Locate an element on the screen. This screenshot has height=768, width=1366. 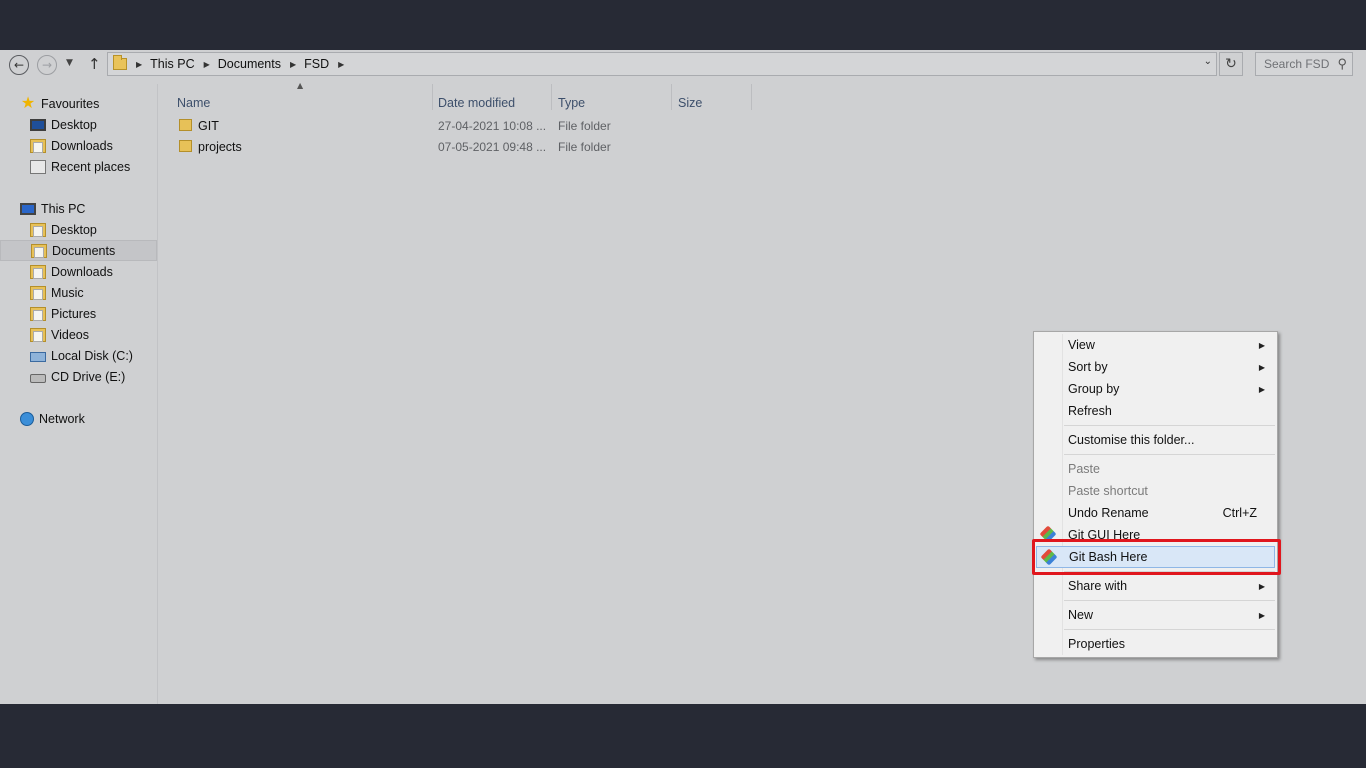
downloads-folder-icon is located at coordinates (38, 271).